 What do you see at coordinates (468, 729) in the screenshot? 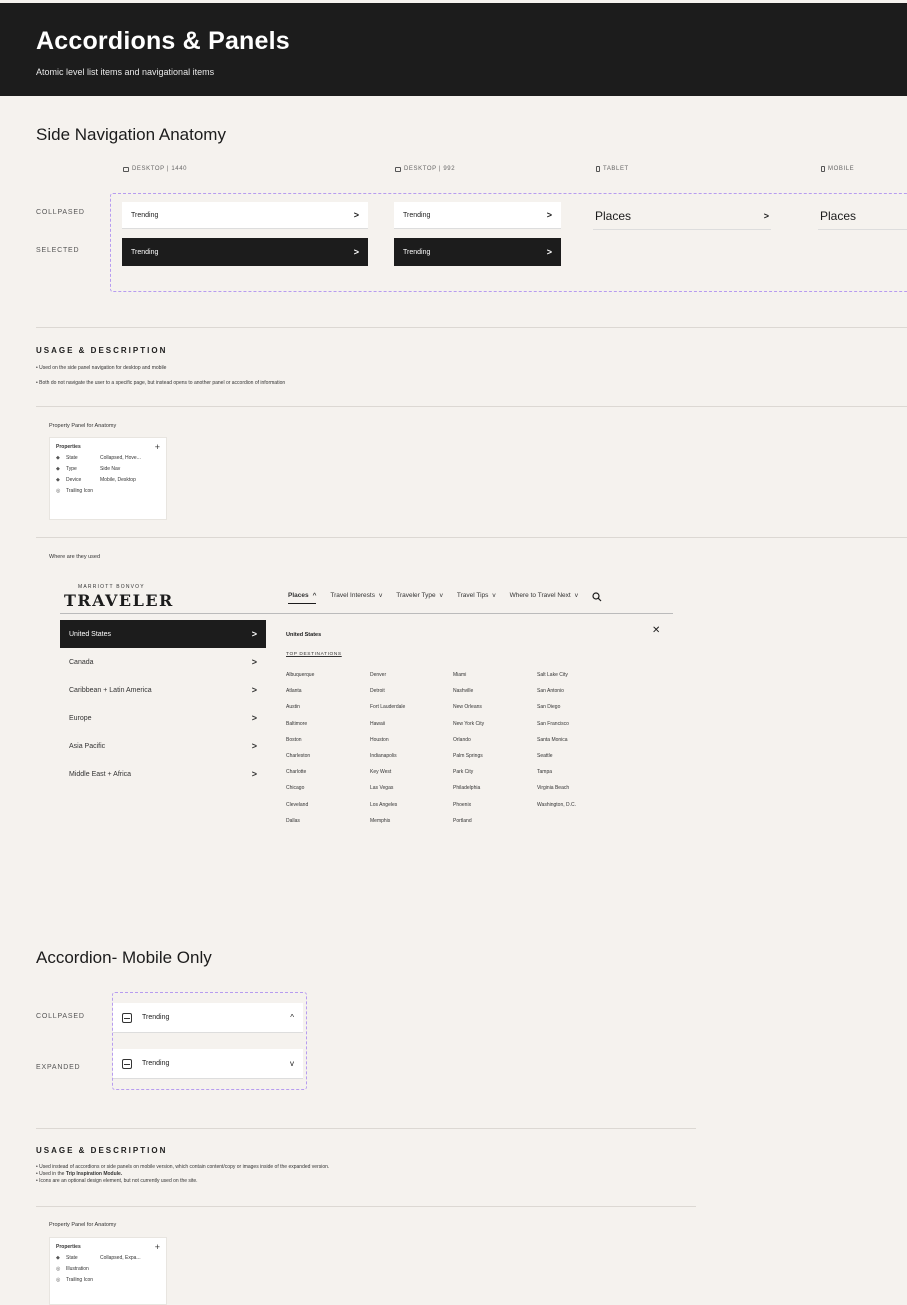
I see `destination-link: New York City` at bounding box center [468, 729].